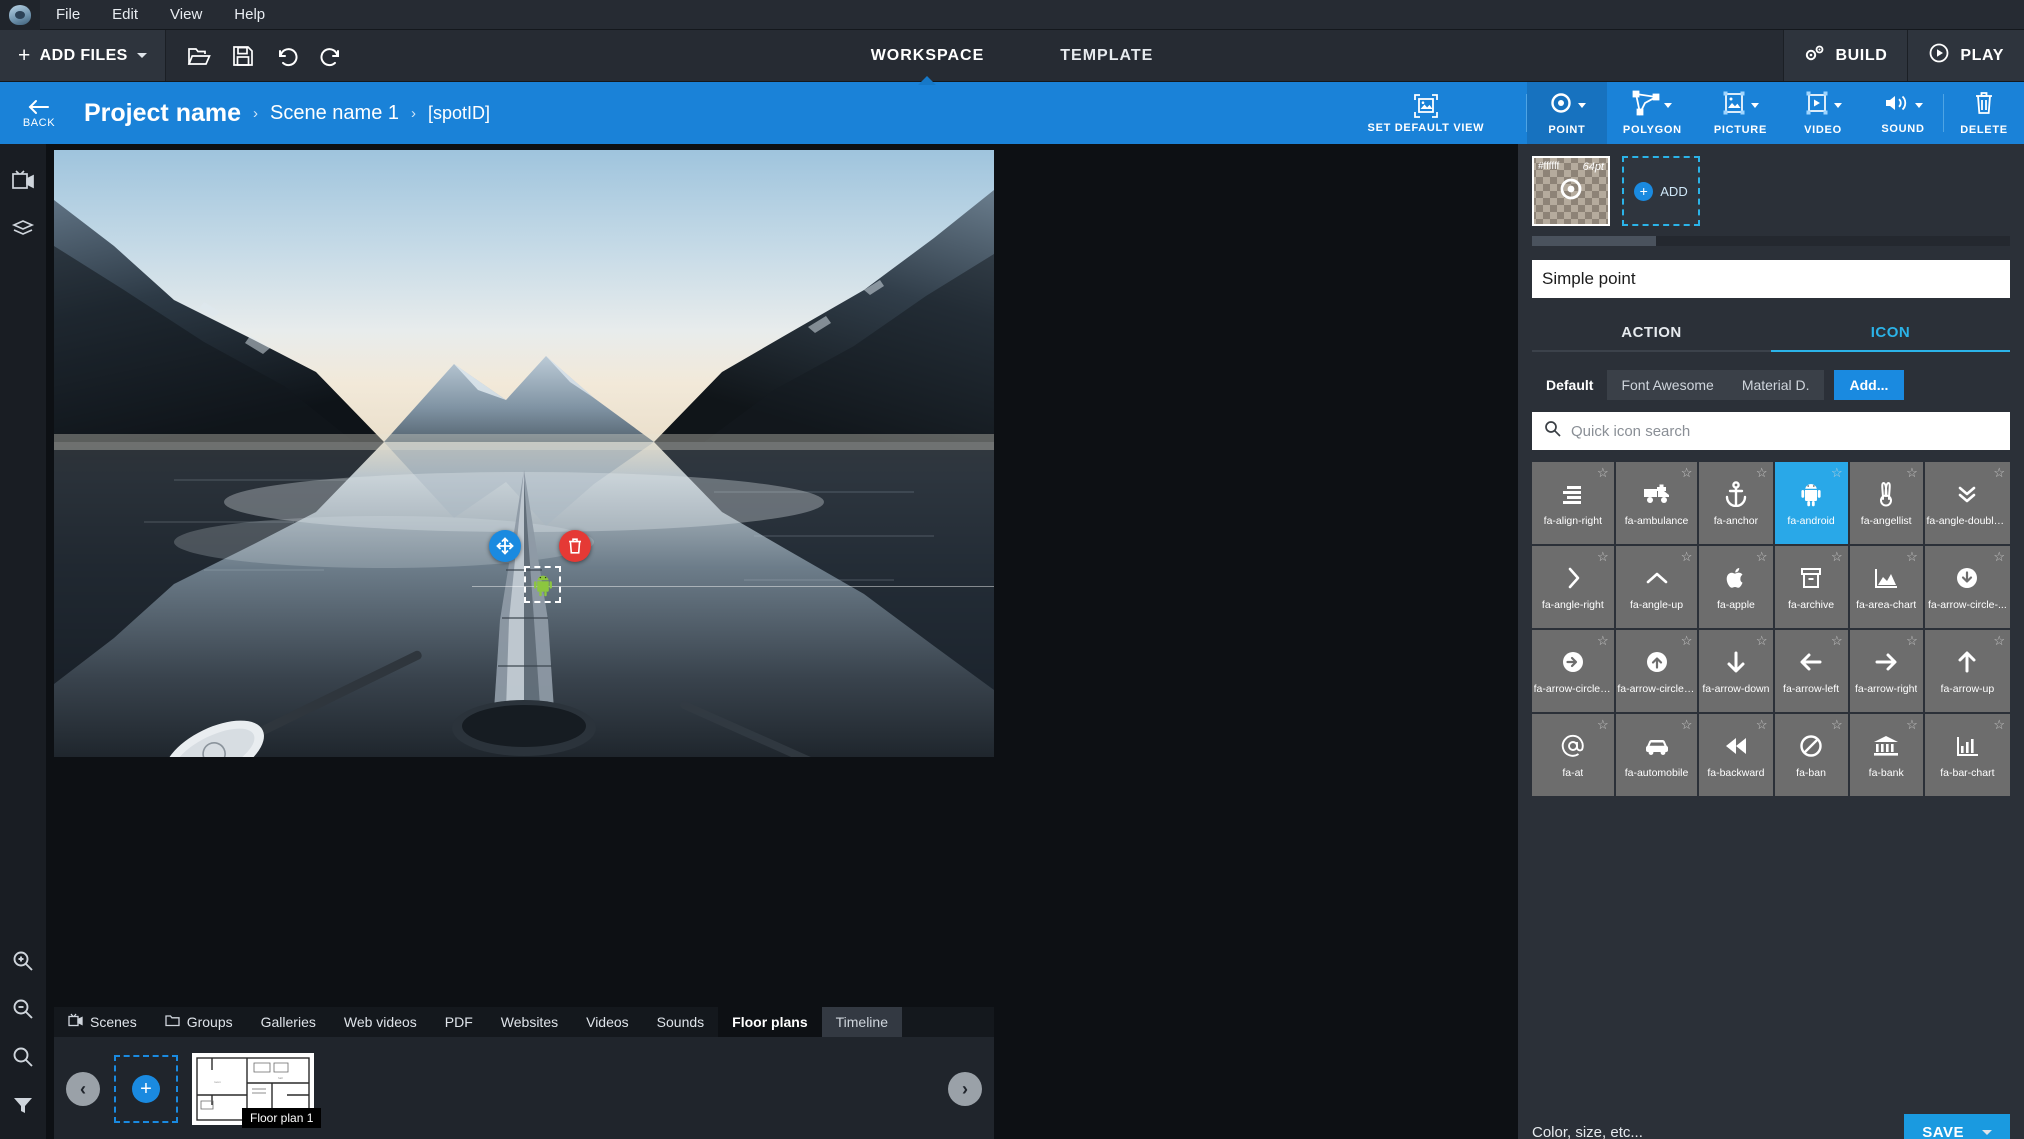  What do you see at coordinates (102, 1022) in the screenshot?
I see `tab-scenes: Scenes` at bounding box center [102, 1022].